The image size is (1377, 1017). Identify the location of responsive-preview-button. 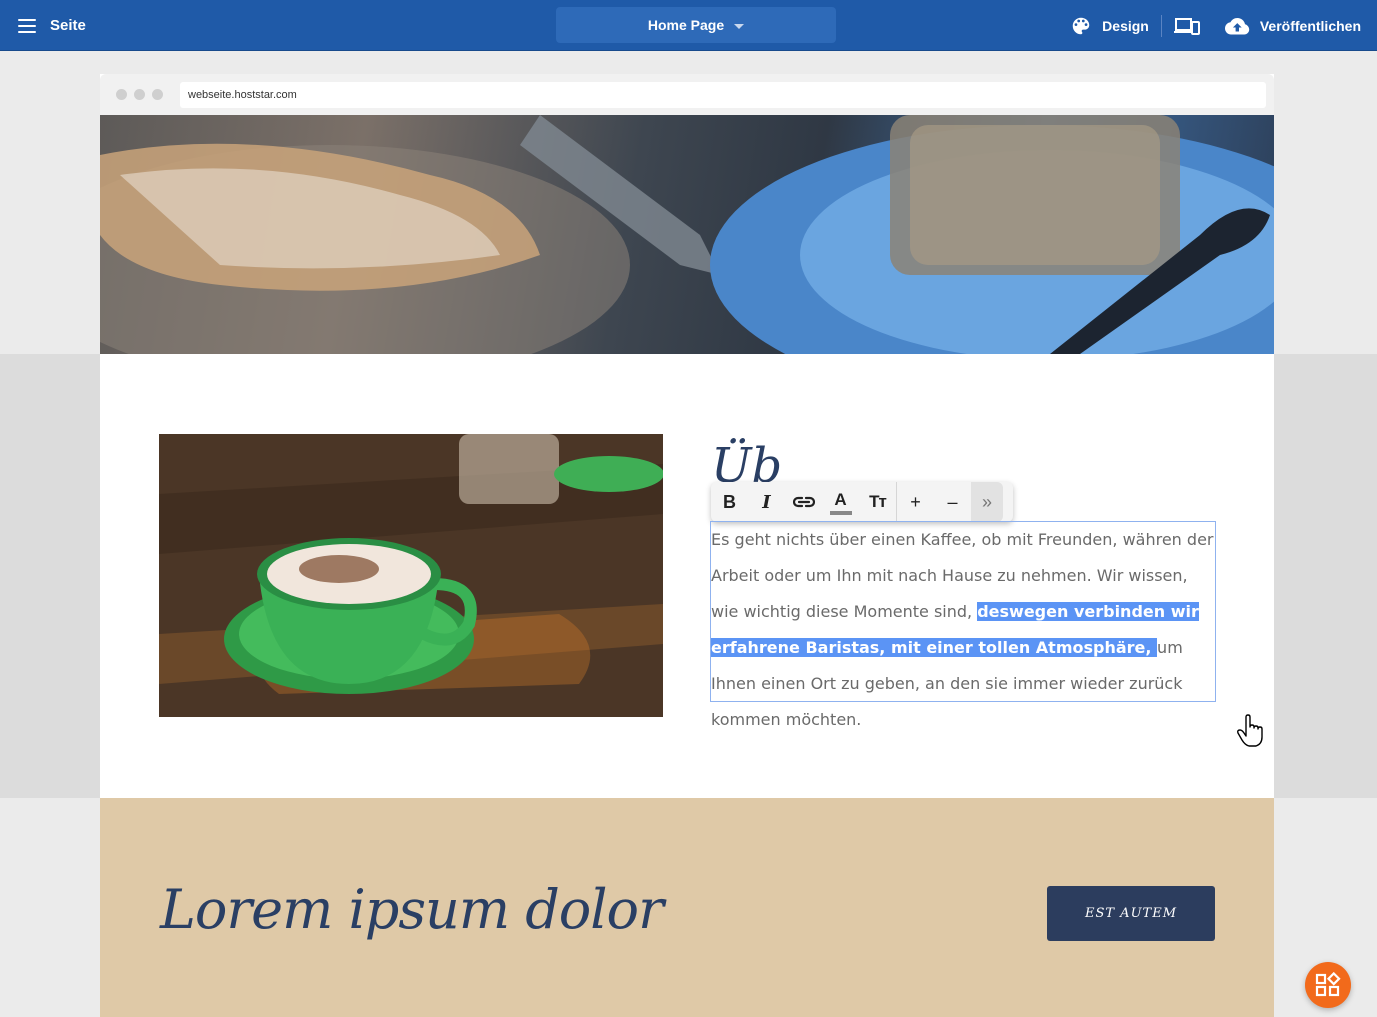
(1187, 25).